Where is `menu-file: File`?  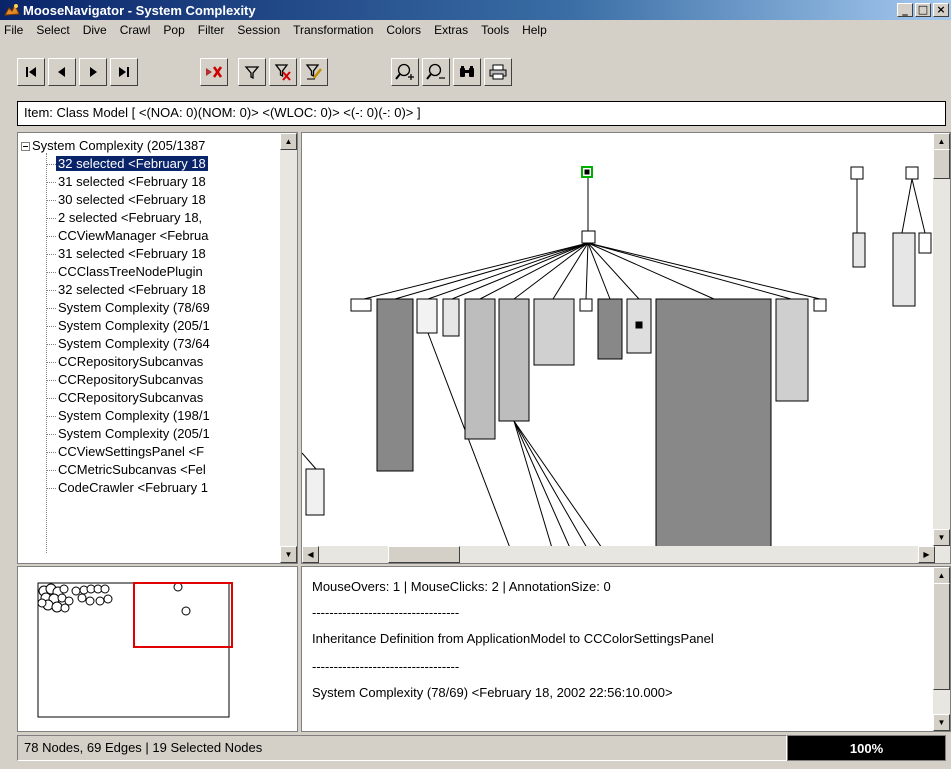 menu-file: File is located at coordinates (13, 30).